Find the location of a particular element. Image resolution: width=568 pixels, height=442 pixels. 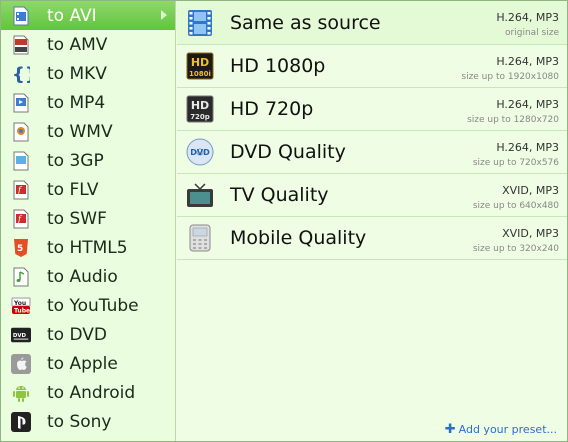

hd-1080i-icon: HD 1080i is located at coordinates (200, 66).